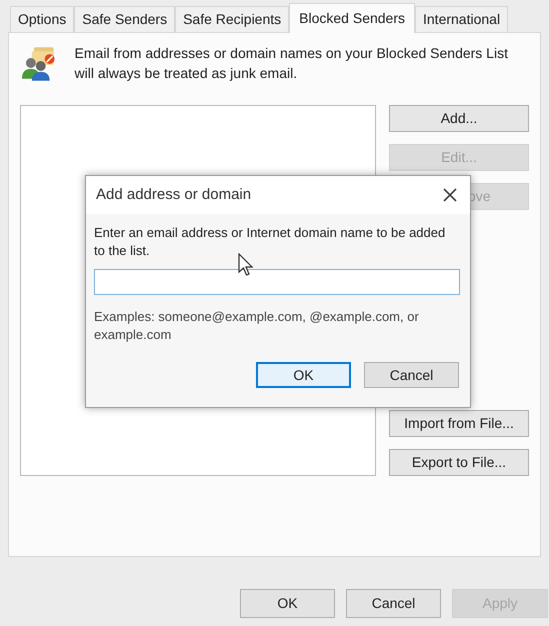 Image resolution: width=549 pixels, height=626 pixels. Describe the element at coordinates (174, 194) in the screenshot. I see `dialog-title: Add address or domain` at that location.